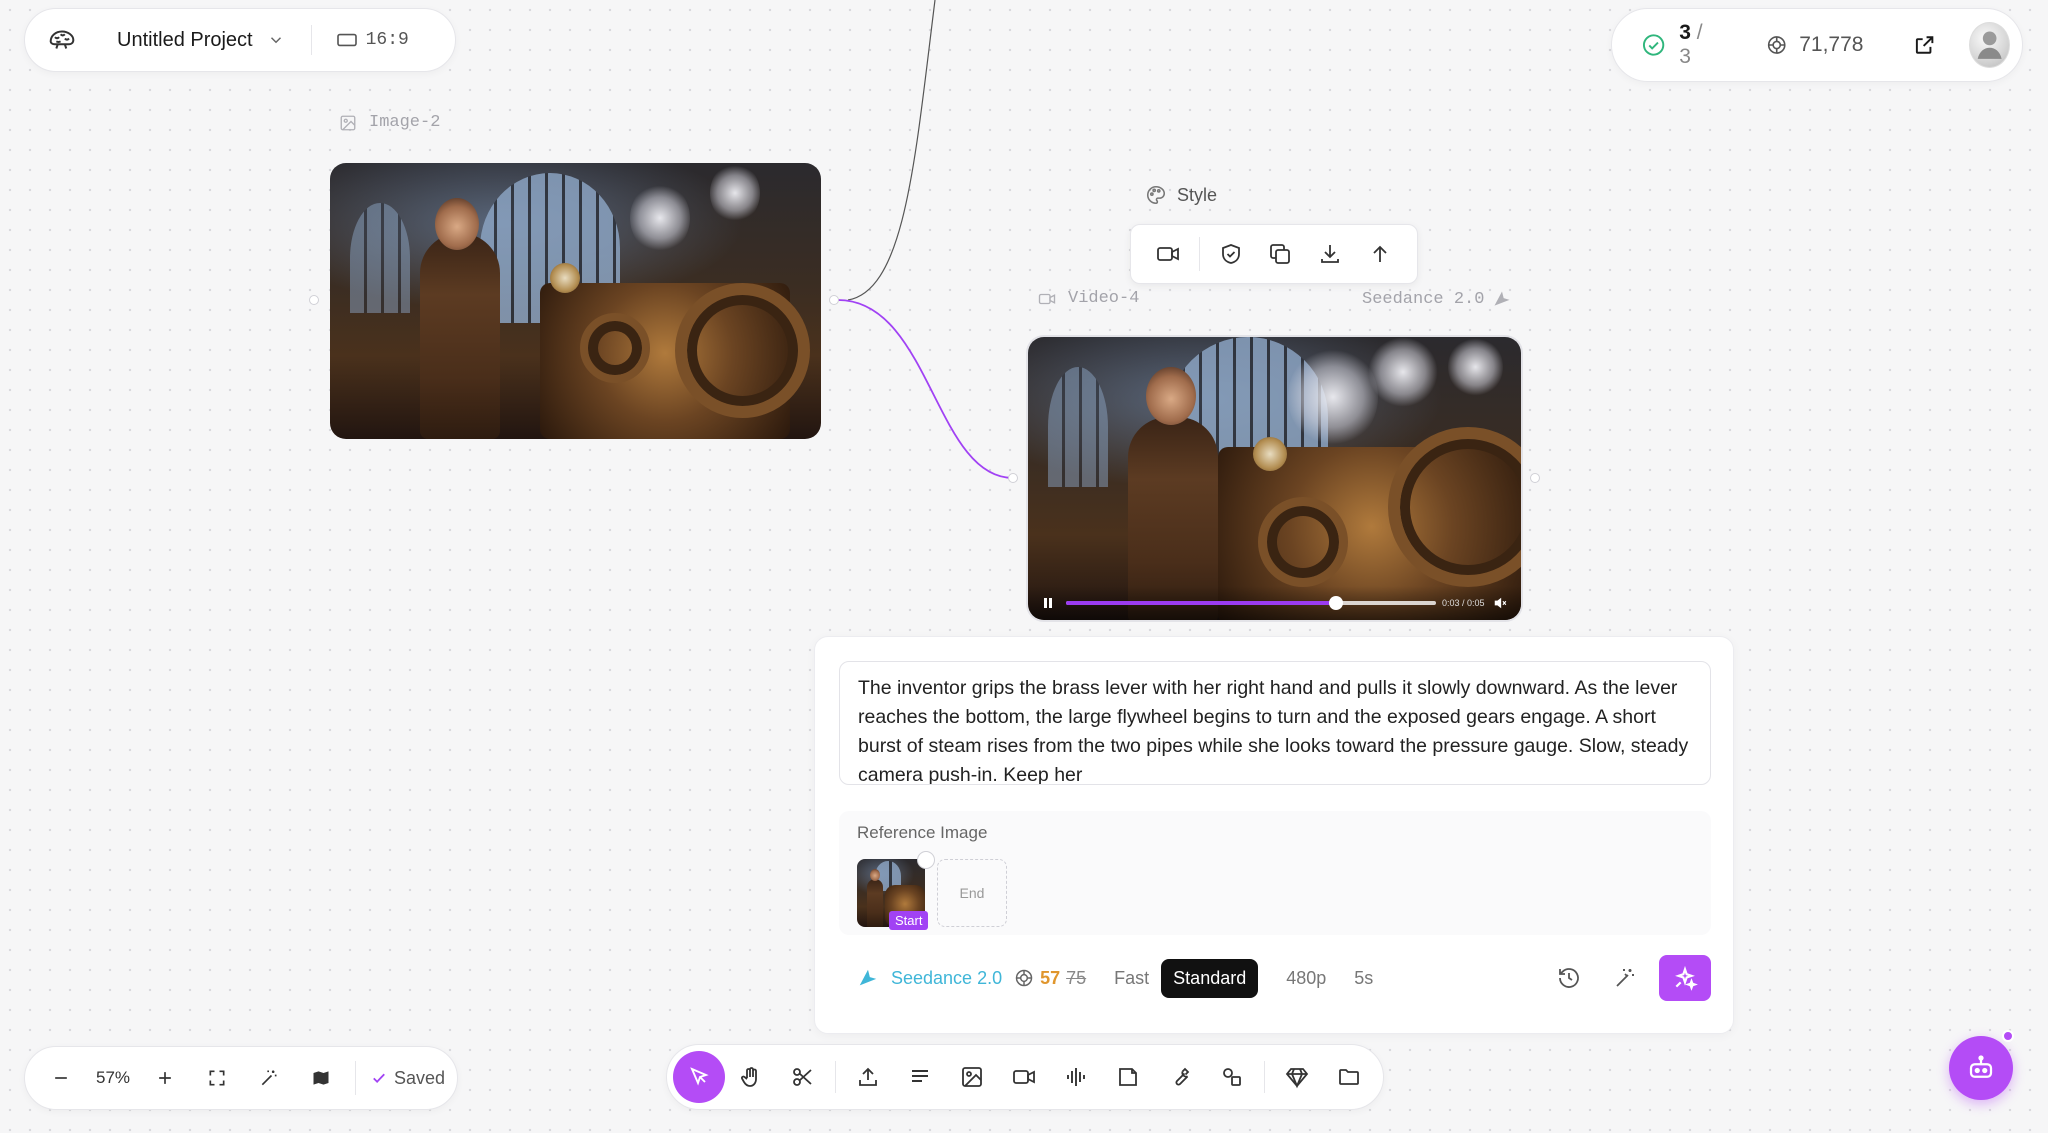 The image size is (2048, 1133). What do you see at coordinates (1685, 978) in the screenshot?
I see `generate-button` at bounding box center [1685, 978].